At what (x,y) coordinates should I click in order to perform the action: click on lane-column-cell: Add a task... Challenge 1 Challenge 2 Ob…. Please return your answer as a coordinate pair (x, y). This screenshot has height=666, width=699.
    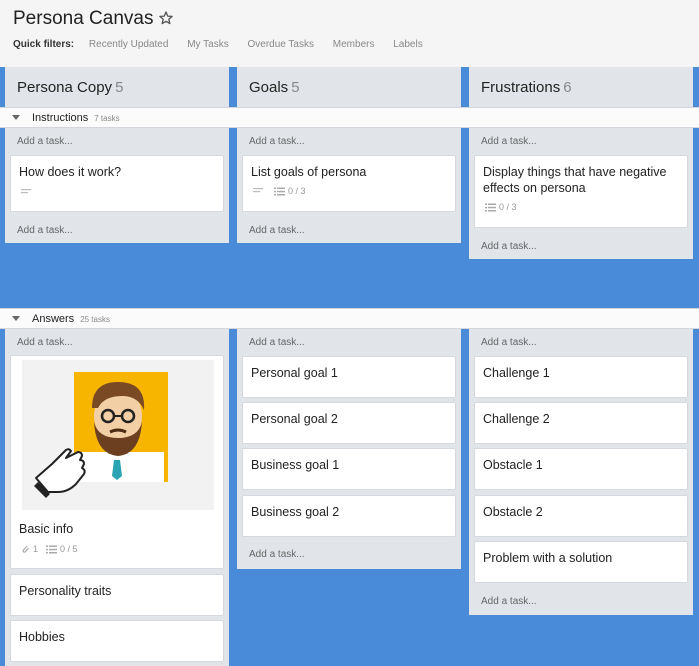
    Looking at the image, I should click on (581, 472).